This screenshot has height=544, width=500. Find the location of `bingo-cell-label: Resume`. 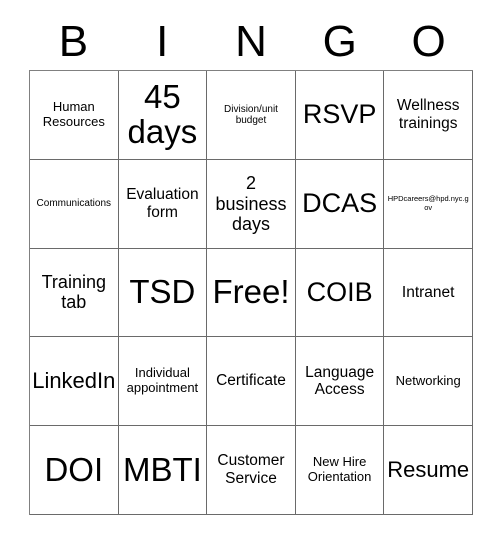

bingo-cell-label: Resume is located at coordinates (428, 469).